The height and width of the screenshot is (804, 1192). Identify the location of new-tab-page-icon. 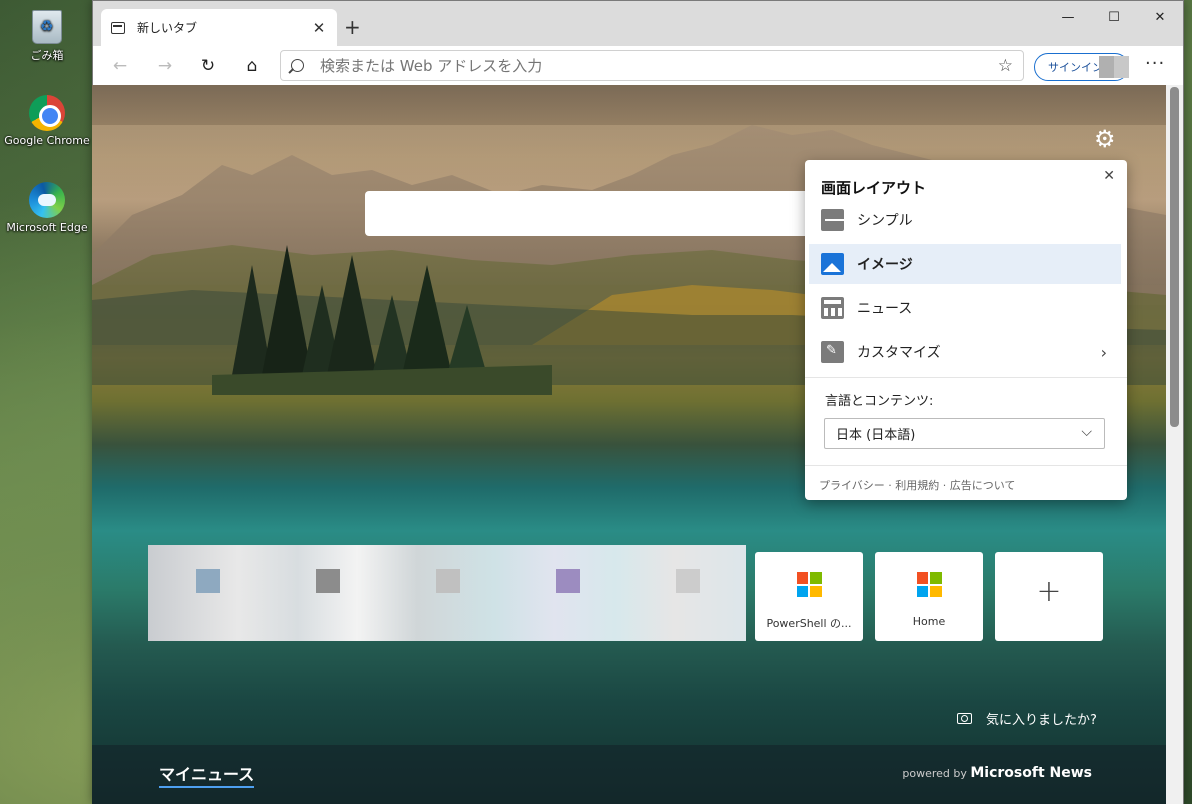
(118, 27).